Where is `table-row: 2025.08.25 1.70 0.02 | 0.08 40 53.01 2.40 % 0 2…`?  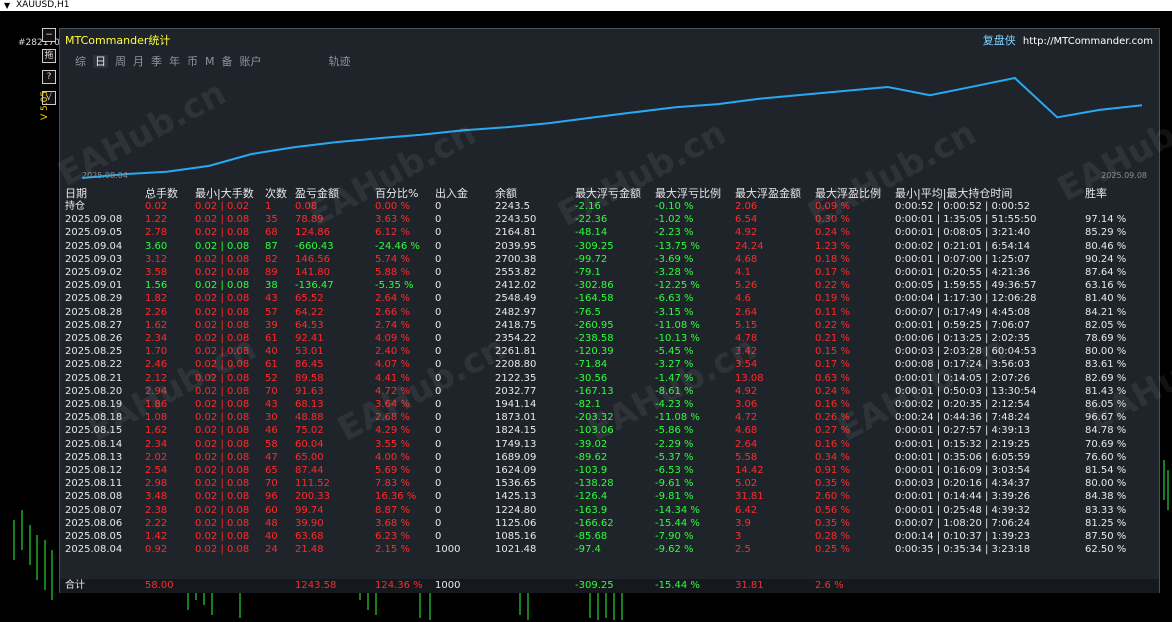
table-row: 2025.08.25 1.70 0.02 | 0.08 40 53.01 2.40 % 0 2… is located at coordinates (610, 351).